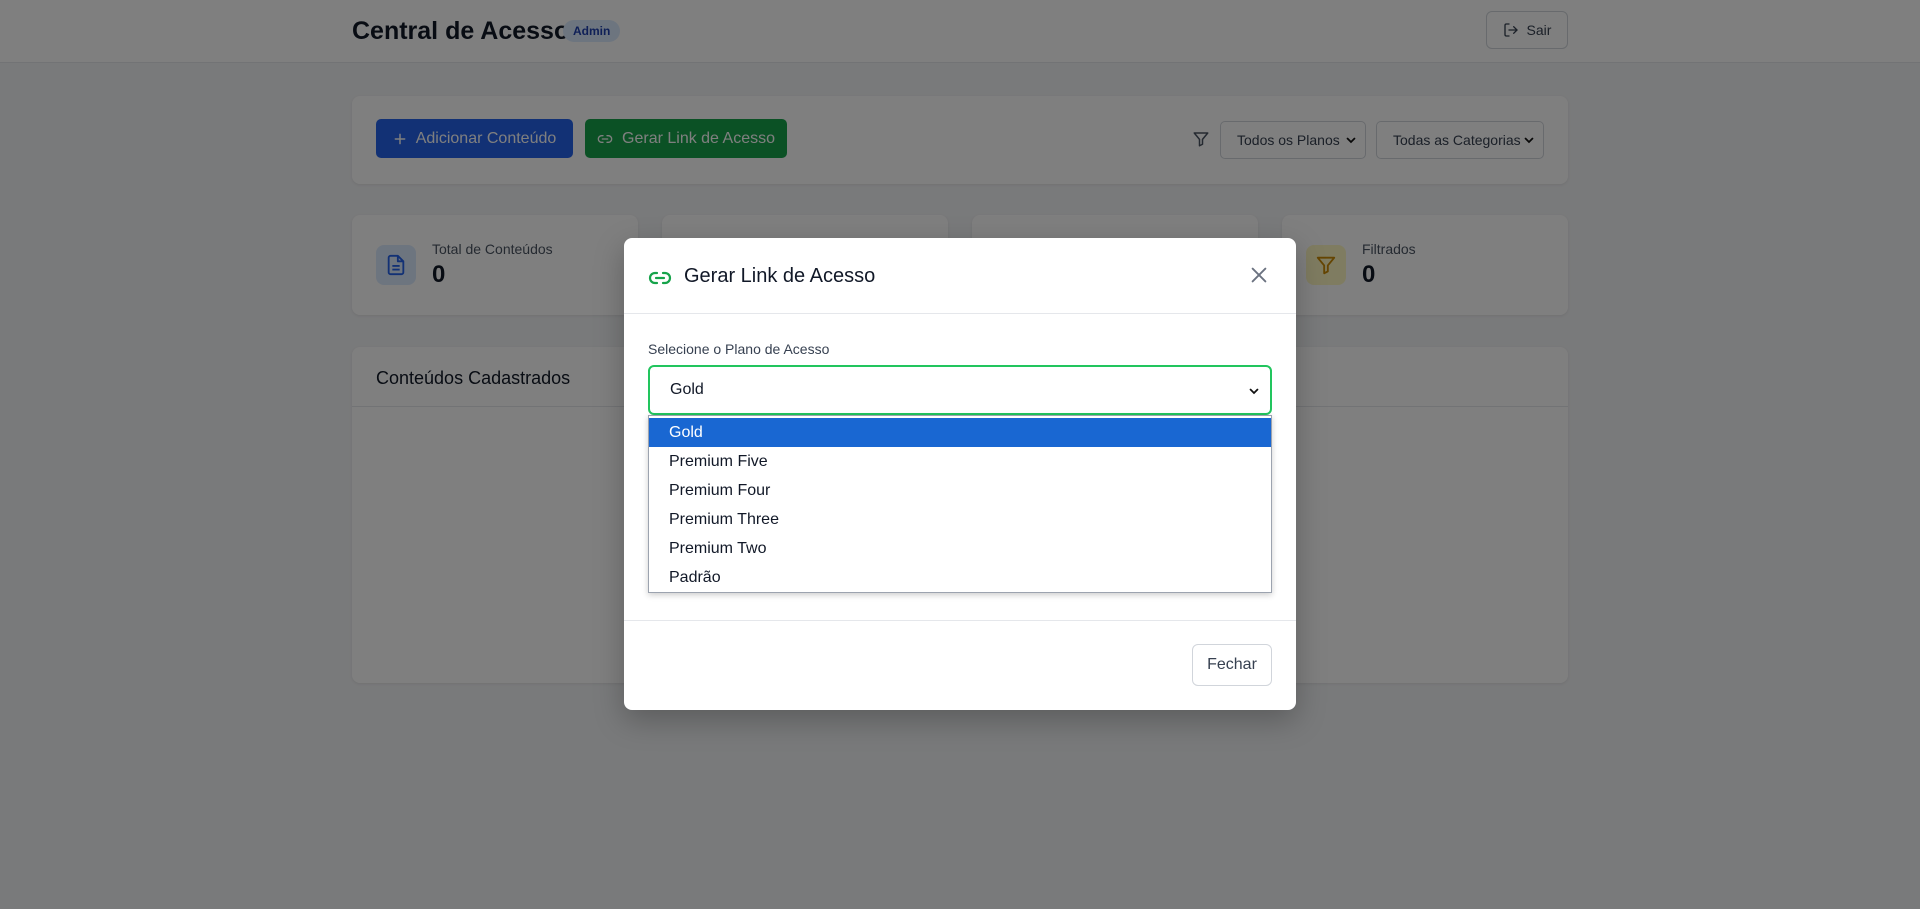 This screenshot has width=1920, height=909. What do you see at coordinates (739, 349) in the screenshot?
I see `plan-select-label: Selecione o Plano de Acesso` at bounding box center [739, 349].